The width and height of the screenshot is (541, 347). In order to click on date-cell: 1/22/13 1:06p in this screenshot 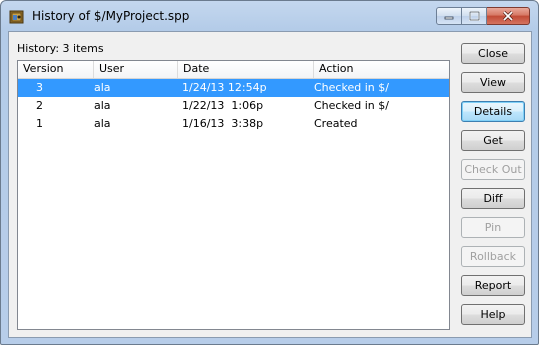, I will do `click(223, 105)`.